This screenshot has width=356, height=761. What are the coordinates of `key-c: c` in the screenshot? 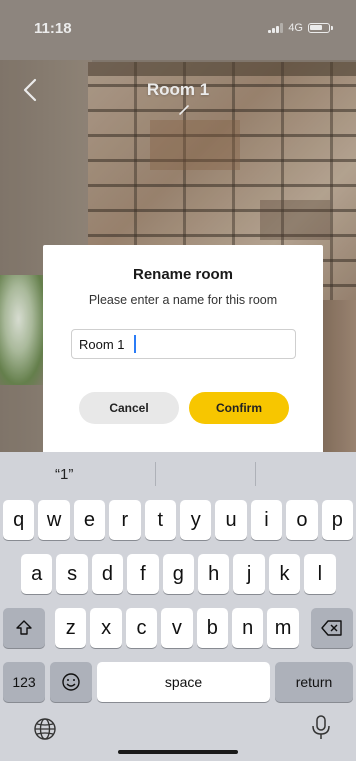 It's located at (141, 628).